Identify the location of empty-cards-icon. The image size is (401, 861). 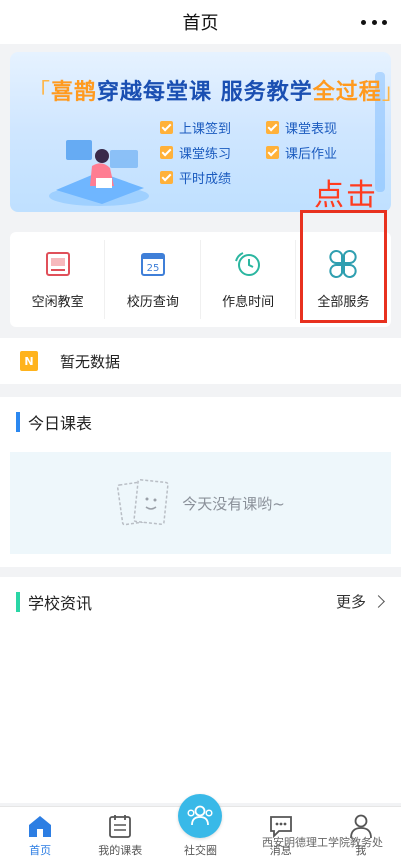
(143, 502).